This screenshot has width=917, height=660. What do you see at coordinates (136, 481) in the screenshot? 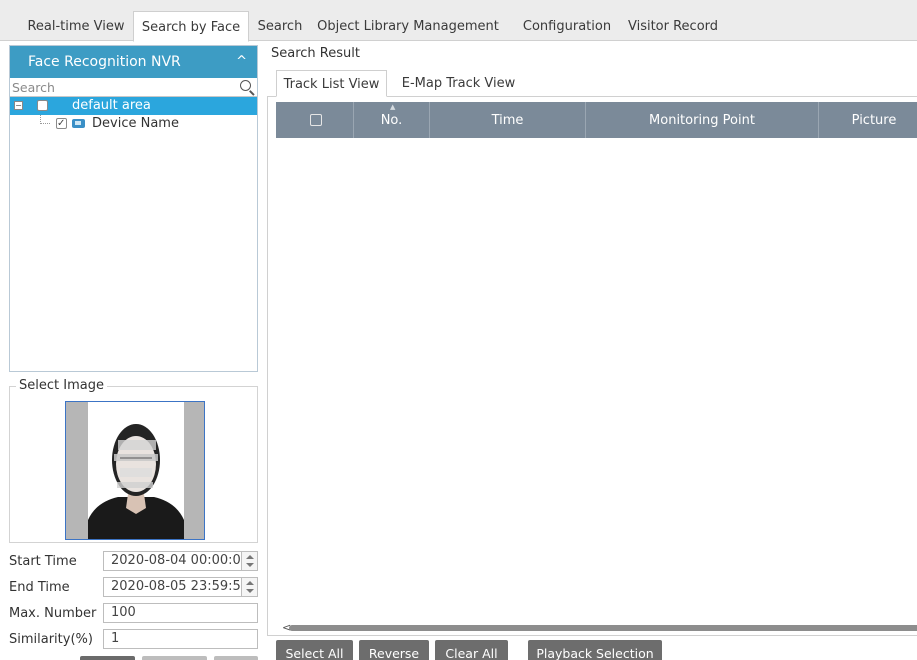
I see `portrait-person` at bounding box center [136, 481].